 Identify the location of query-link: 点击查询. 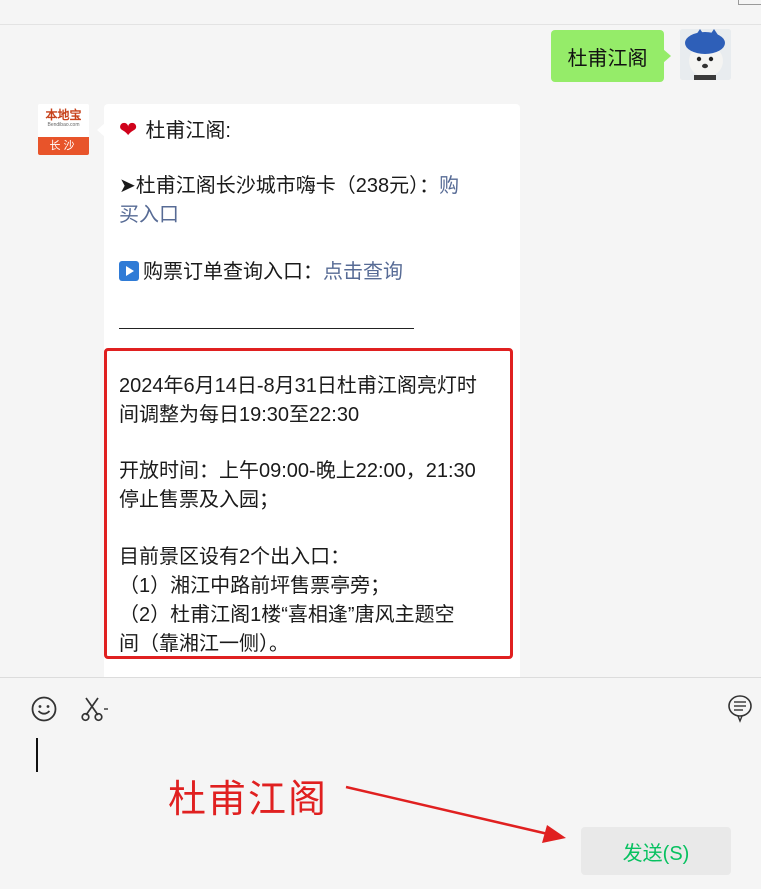
(363, 272).